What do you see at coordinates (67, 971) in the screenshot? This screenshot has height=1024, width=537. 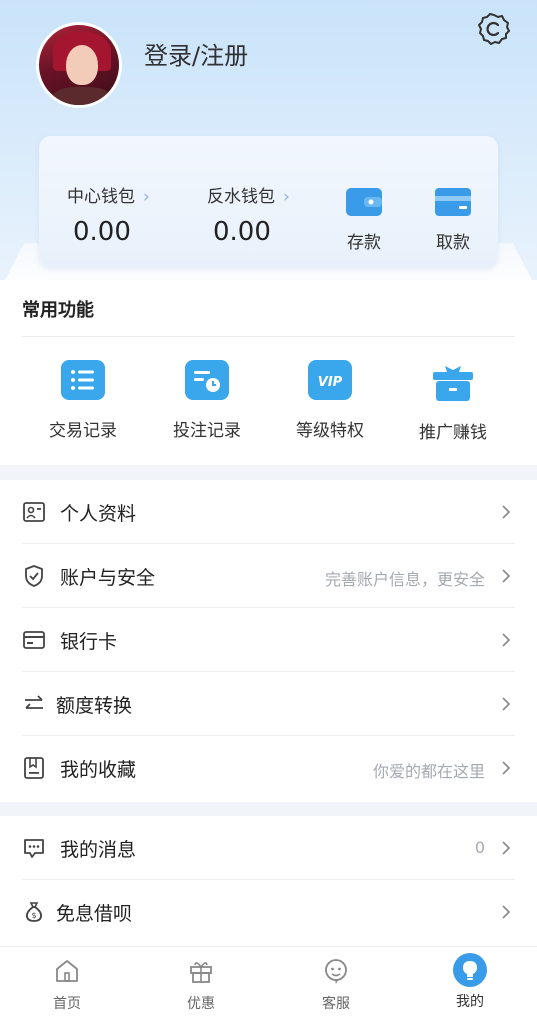 I see `home-icon` at bounding box center [67, 971].